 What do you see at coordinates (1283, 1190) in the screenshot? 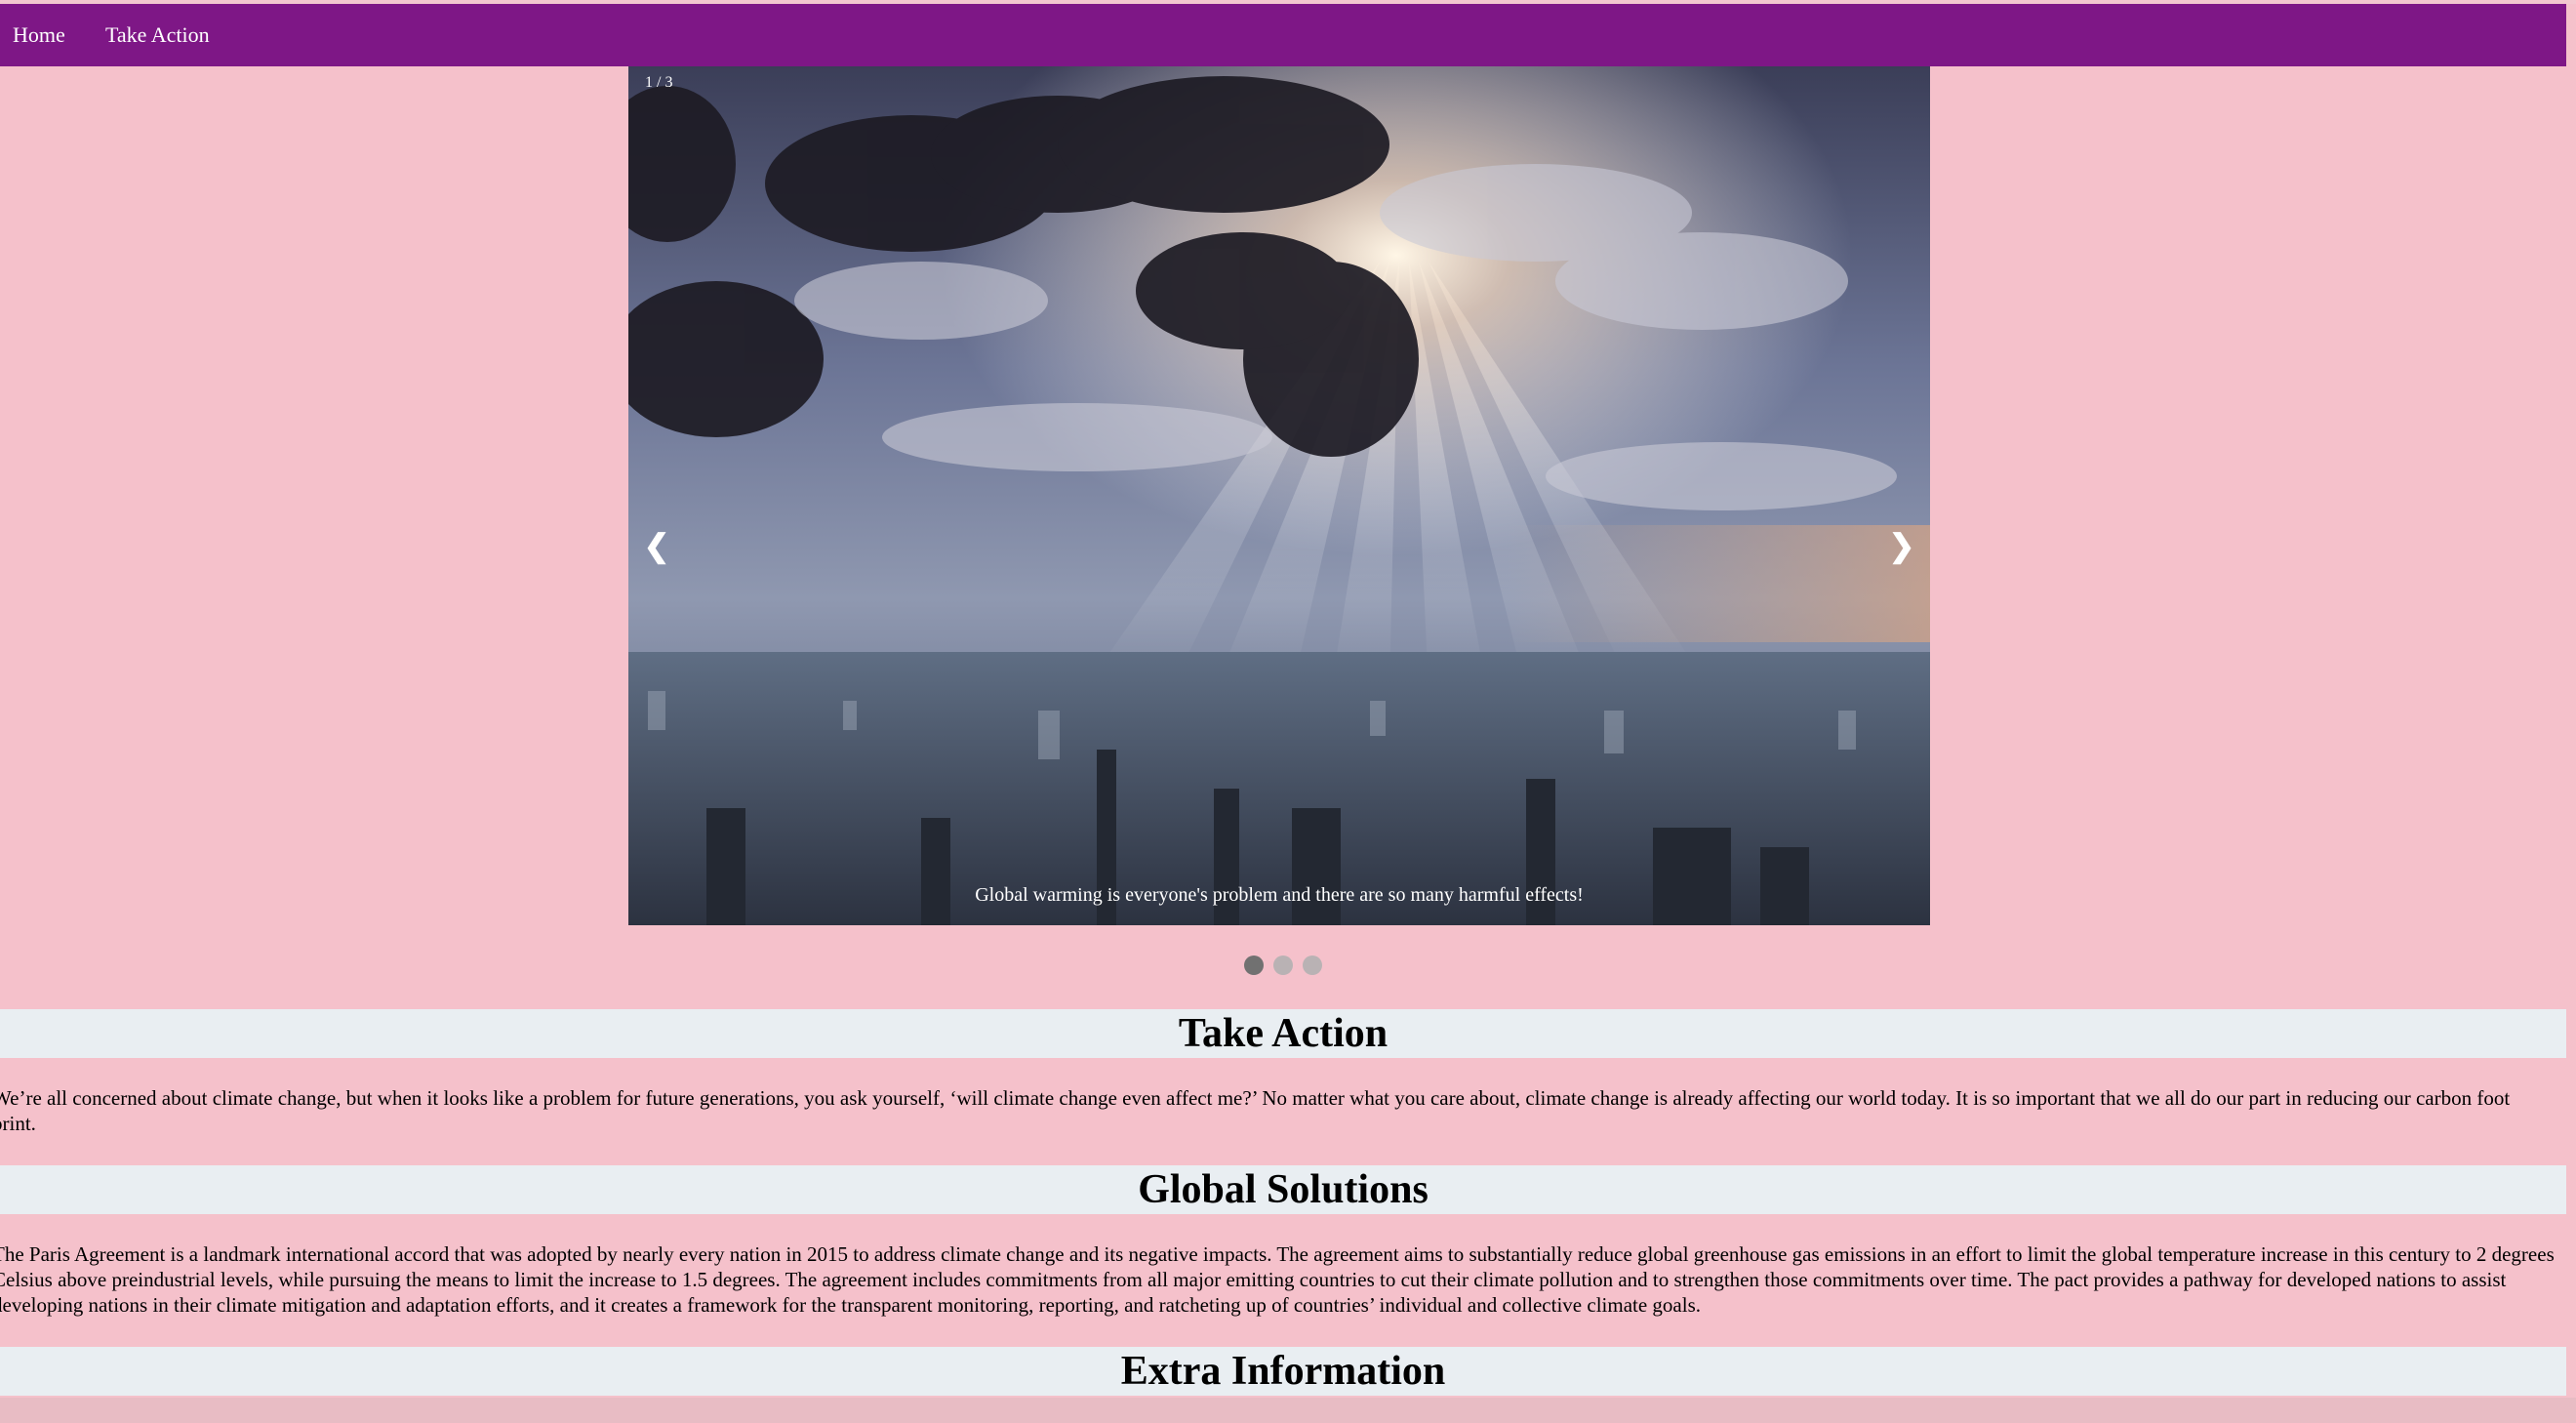
I see `heading-global-solutions: Global Solutions` at bounding box center [1283, 1190].